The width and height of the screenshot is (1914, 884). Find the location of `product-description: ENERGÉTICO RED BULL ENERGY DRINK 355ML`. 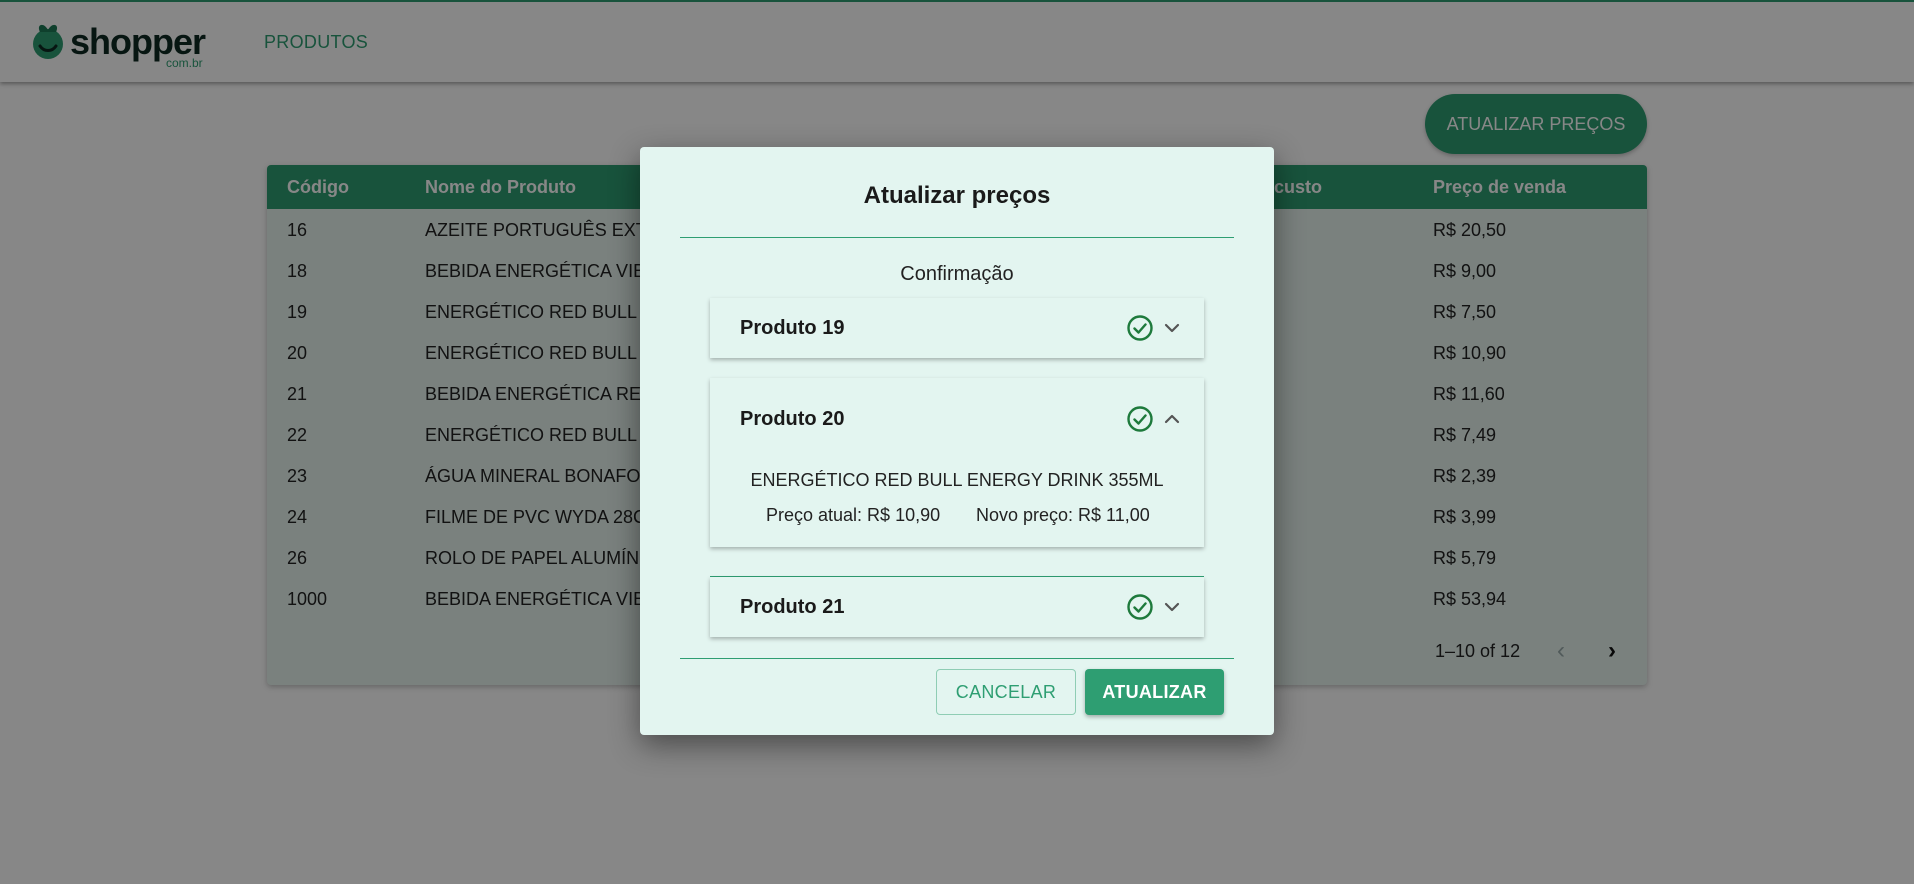

product-description: ENERGÉTICO RED BULL ENERGY DRINK 355ML is located at coordinates (957, 480).